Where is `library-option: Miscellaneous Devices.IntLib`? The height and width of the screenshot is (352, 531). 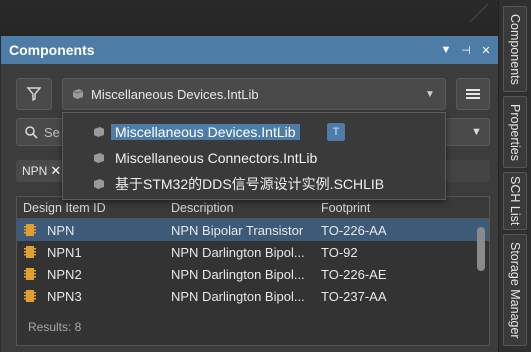 library-option: Miscellaneous Devices.IntLib is located at coordinates (196, 132).